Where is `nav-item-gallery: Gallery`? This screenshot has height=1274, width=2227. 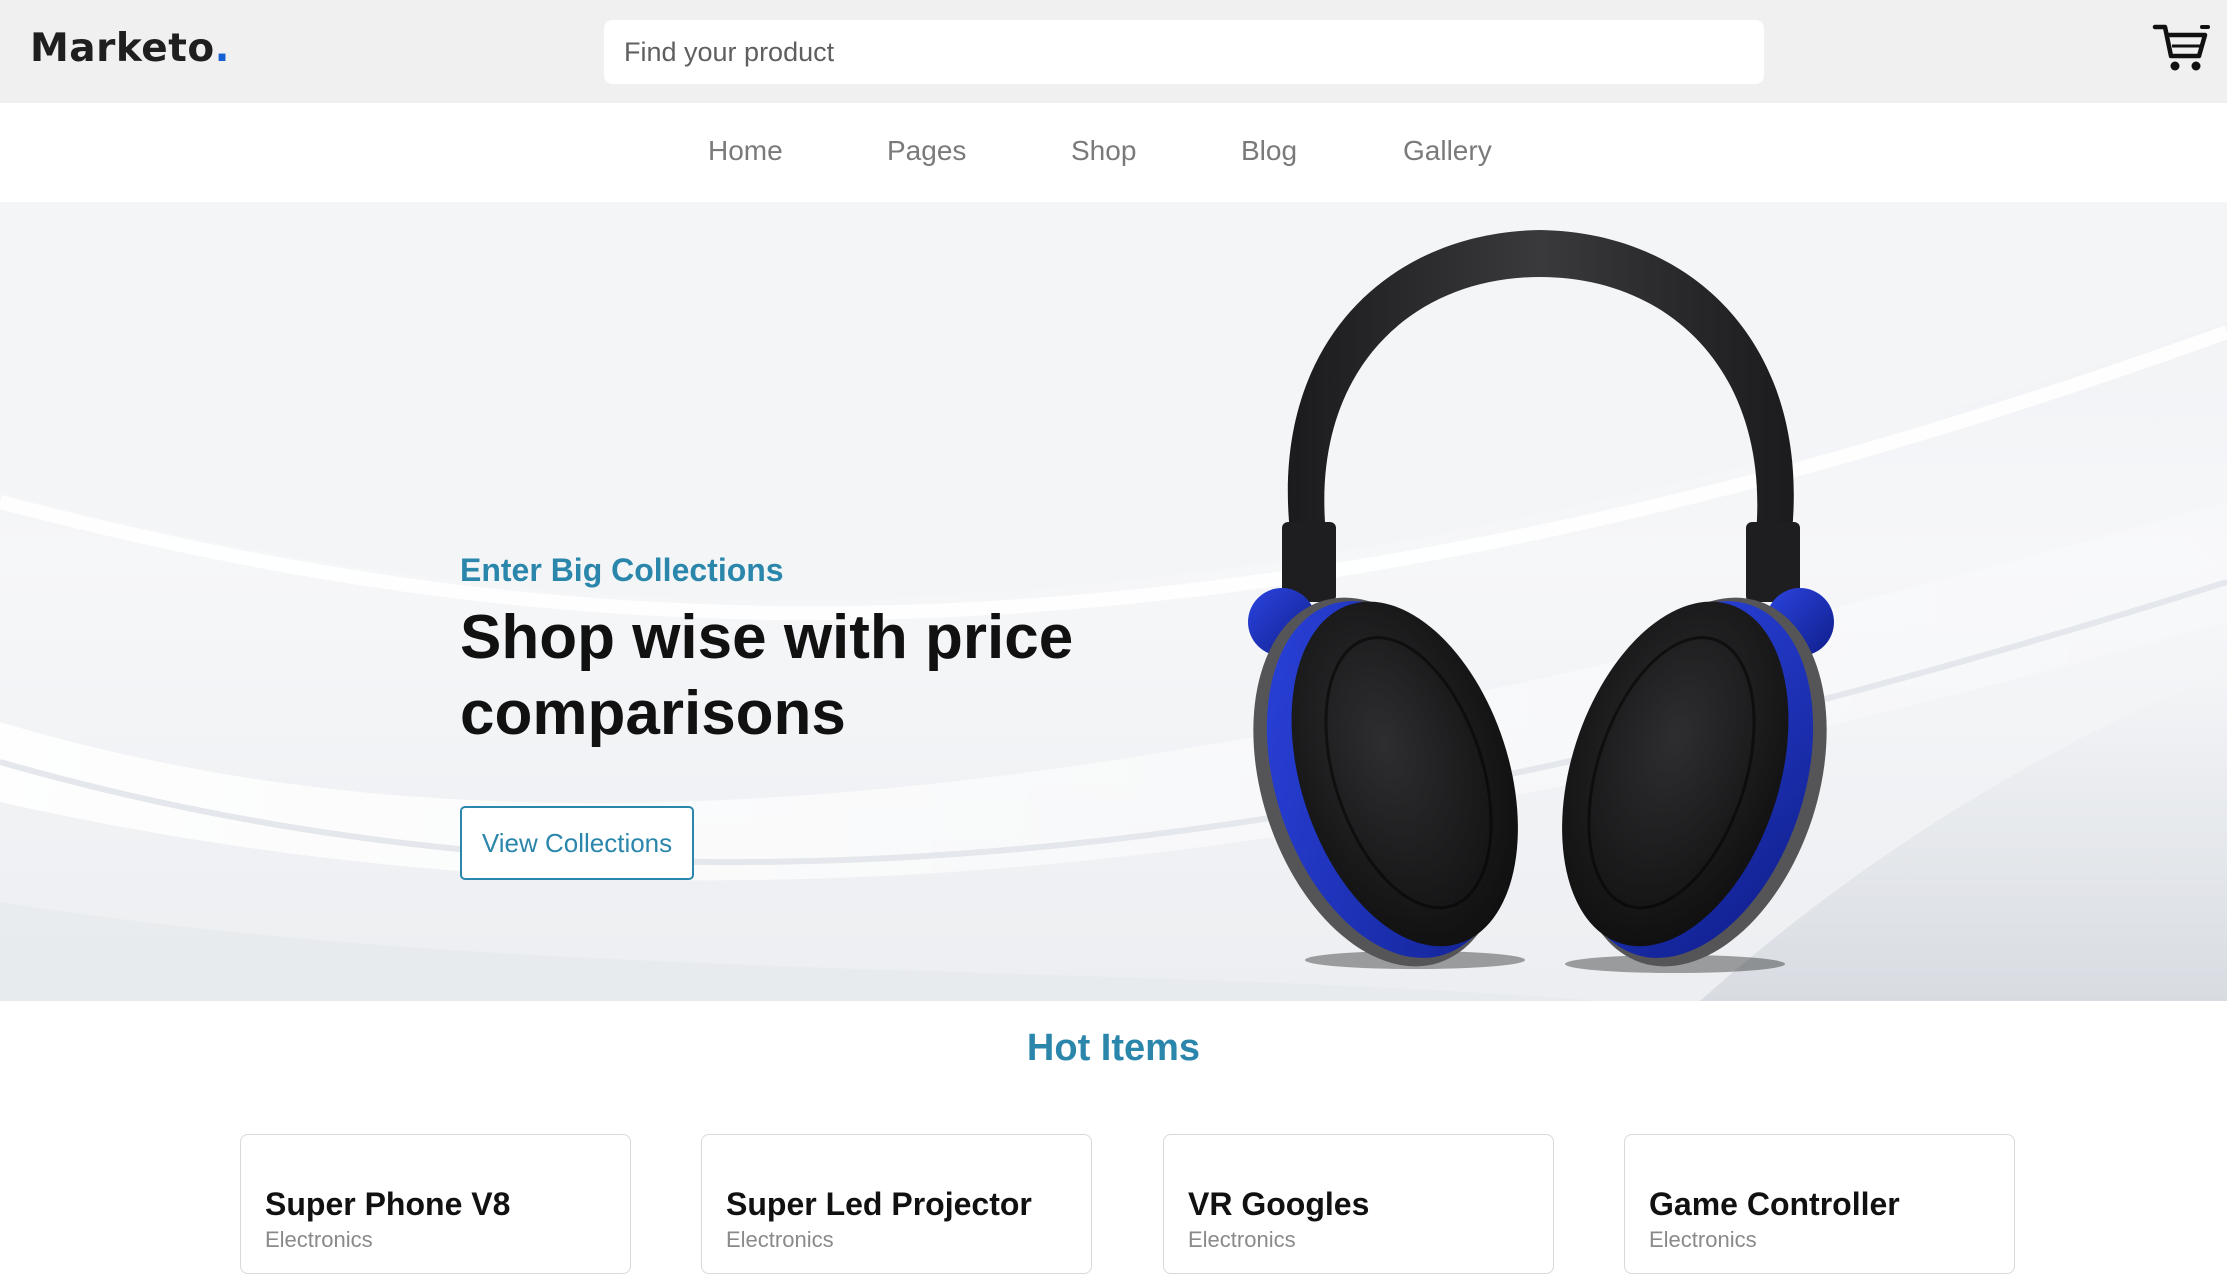
nav-item-gallery: Gallery is located at coordinates (1447, 151).